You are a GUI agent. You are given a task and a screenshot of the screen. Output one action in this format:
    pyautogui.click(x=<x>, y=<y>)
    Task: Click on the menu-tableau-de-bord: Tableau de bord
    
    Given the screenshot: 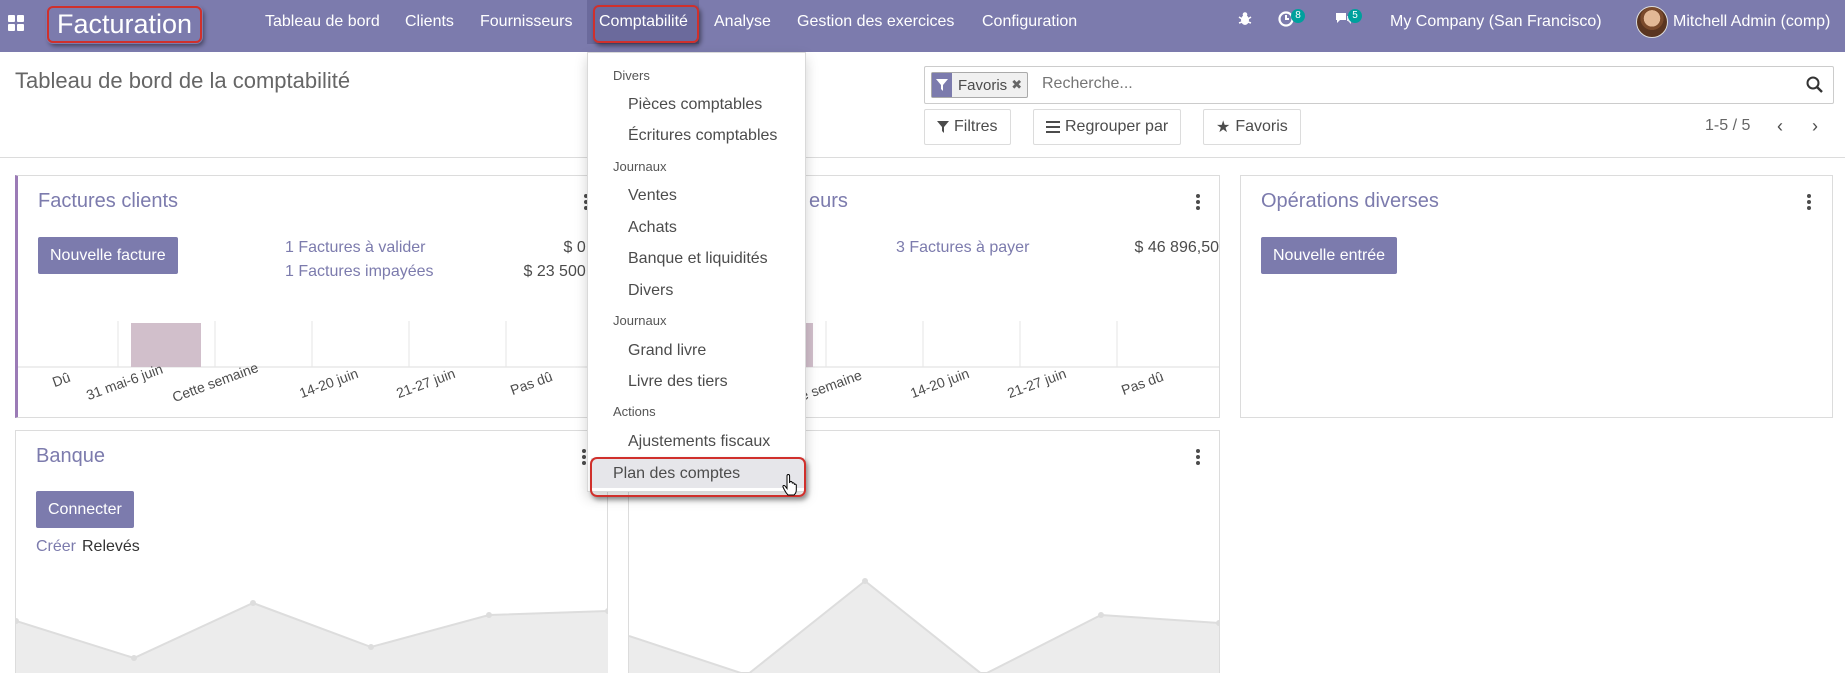 What is the action you would take?
    pyautogui.click(x=322, y=22)
    